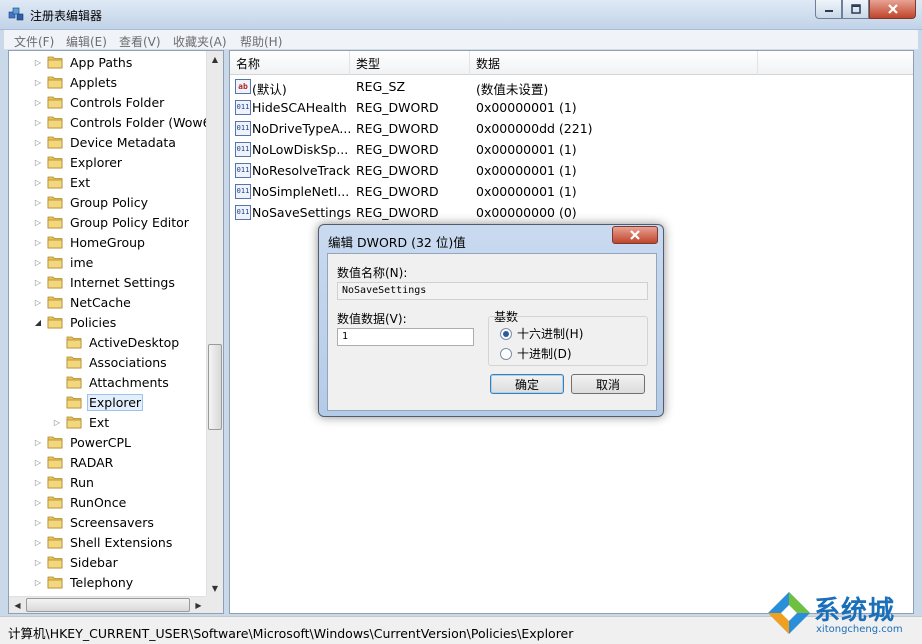 This screenshot has width=922, height=644. I want to click on menu-view: 查看(V), so click(140, 41).